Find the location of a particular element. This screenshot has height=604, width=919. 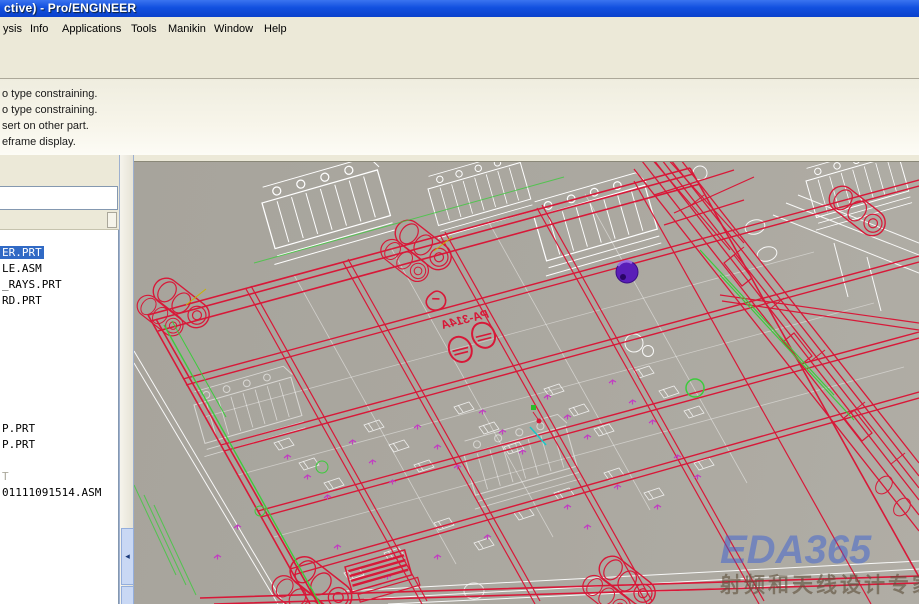

tree-item: RD.PRT is located at coordinates (22, 301).